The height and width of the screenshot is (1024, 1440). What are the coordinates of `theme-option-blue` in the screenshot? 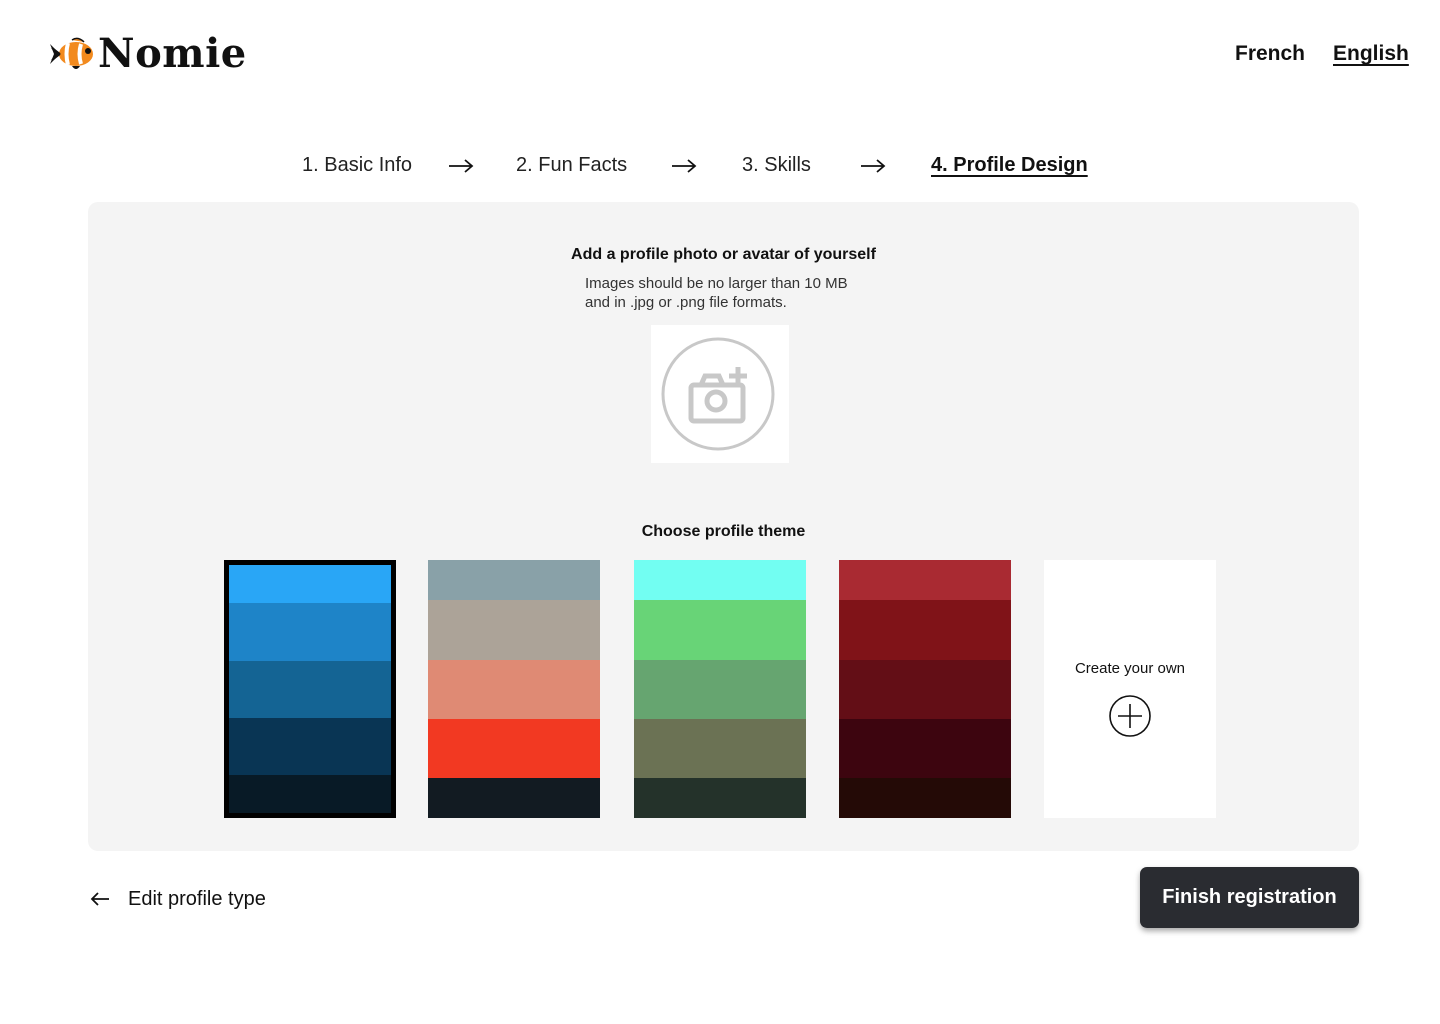 It's located at (310, 689).